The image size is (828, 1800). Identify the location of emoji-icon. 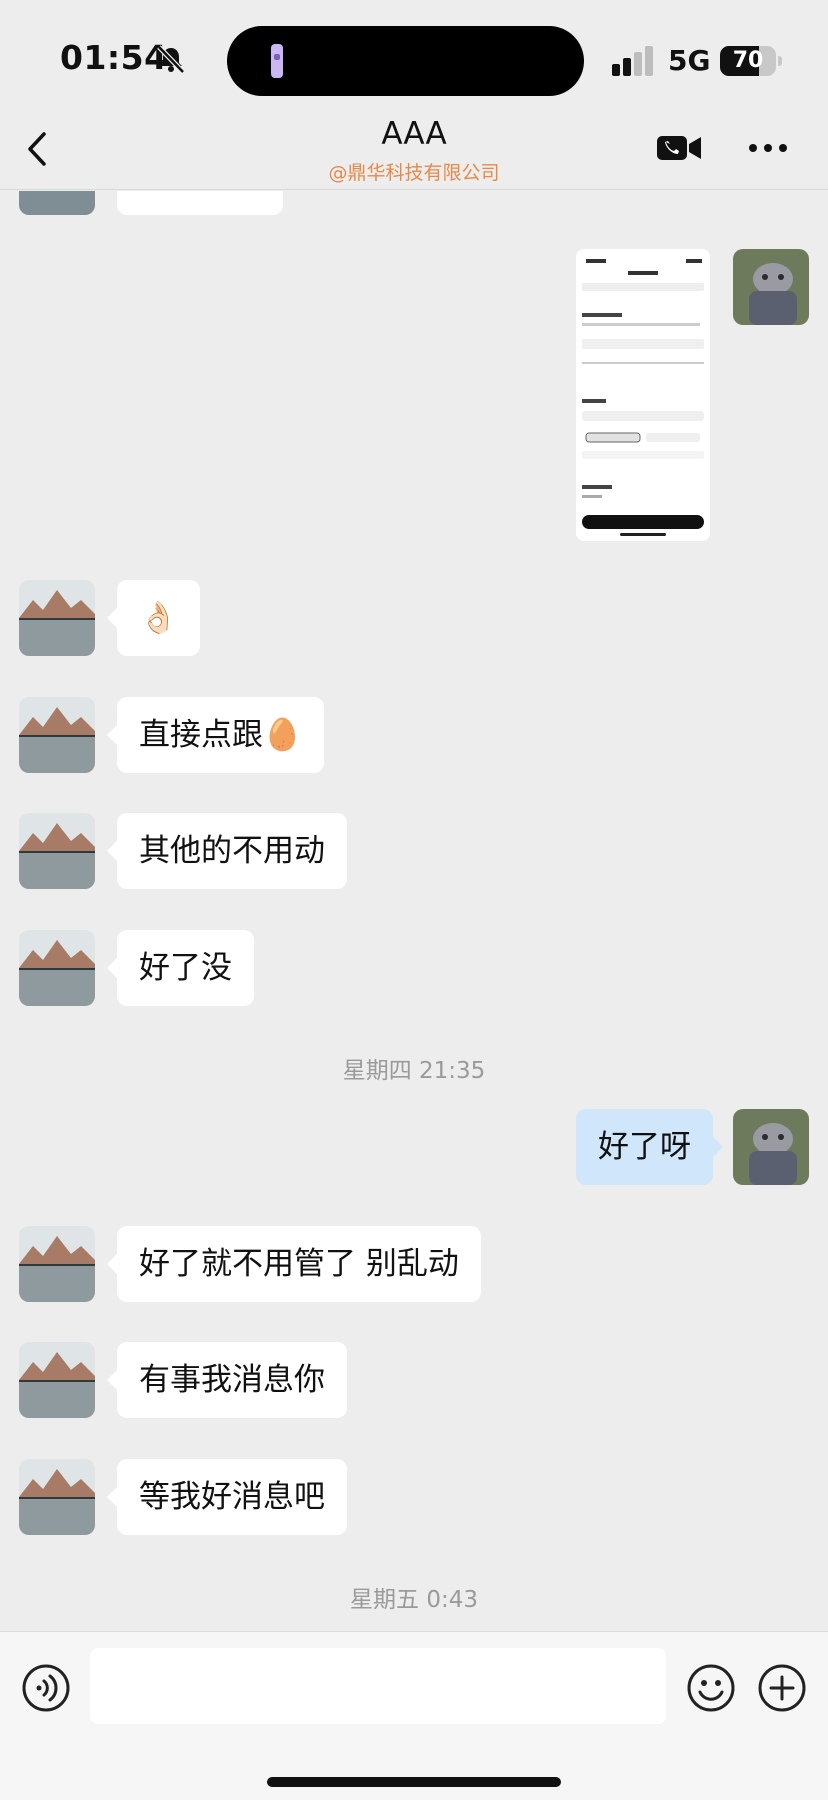
(711, 1688).